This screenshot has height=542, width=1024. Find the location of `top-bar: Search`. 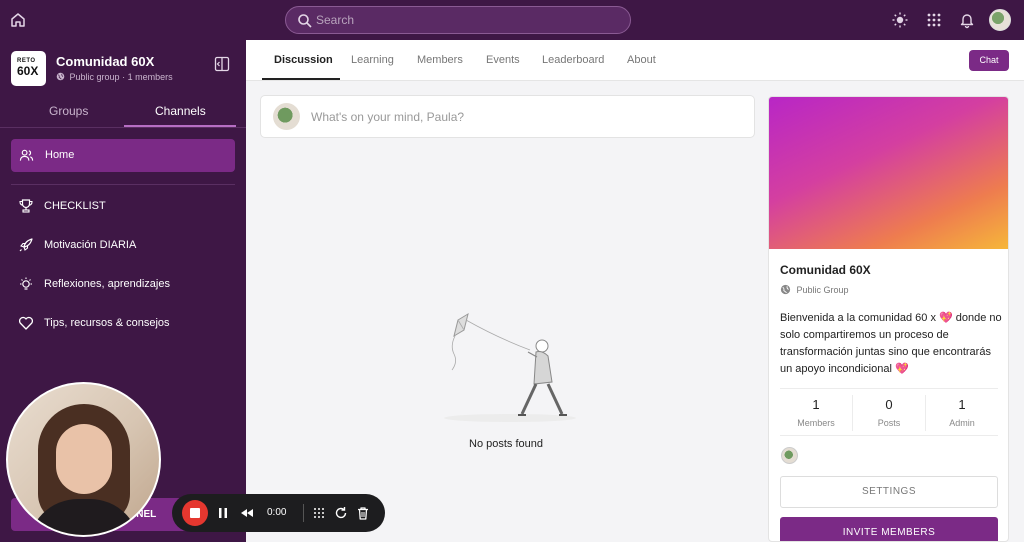

top-bar: Search is located at coordinates (512, 20).